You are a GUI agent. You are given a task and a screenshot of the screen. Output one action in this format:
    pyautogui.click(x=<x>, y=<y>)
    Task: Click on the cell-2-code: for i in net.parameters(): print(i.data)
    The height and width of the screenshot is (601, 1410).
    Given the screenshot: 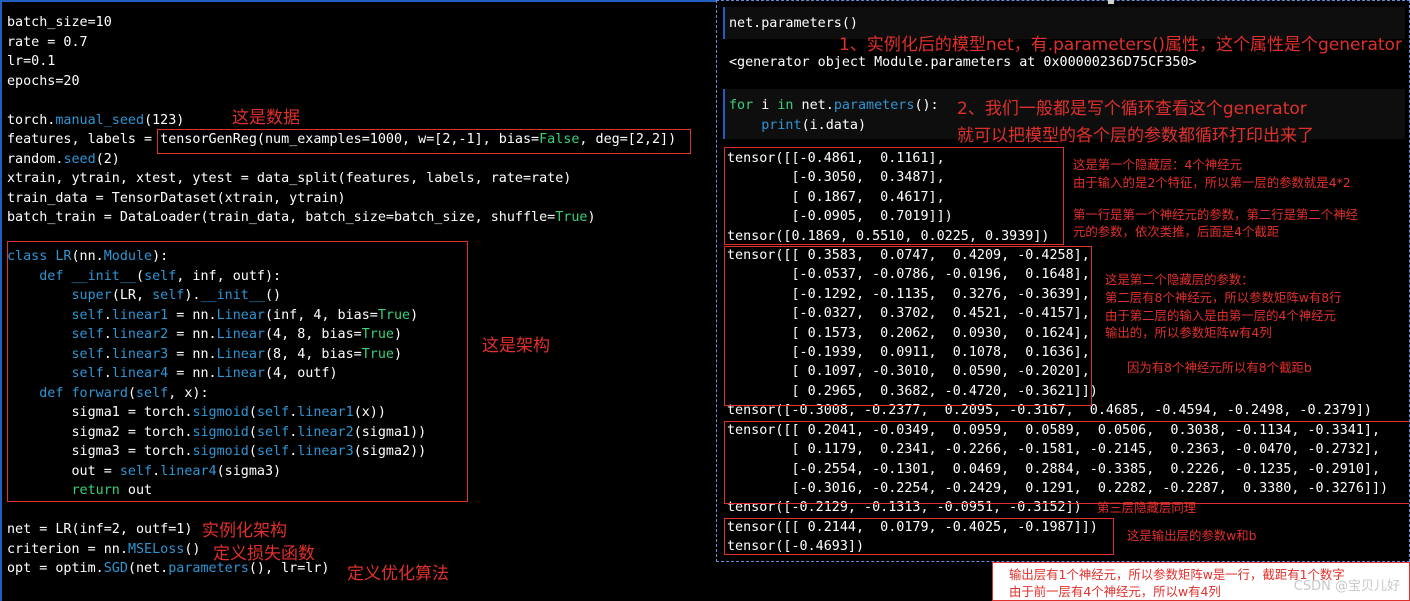 What is the action you would take?
    pyautogui.click(x=834, y=115)
    